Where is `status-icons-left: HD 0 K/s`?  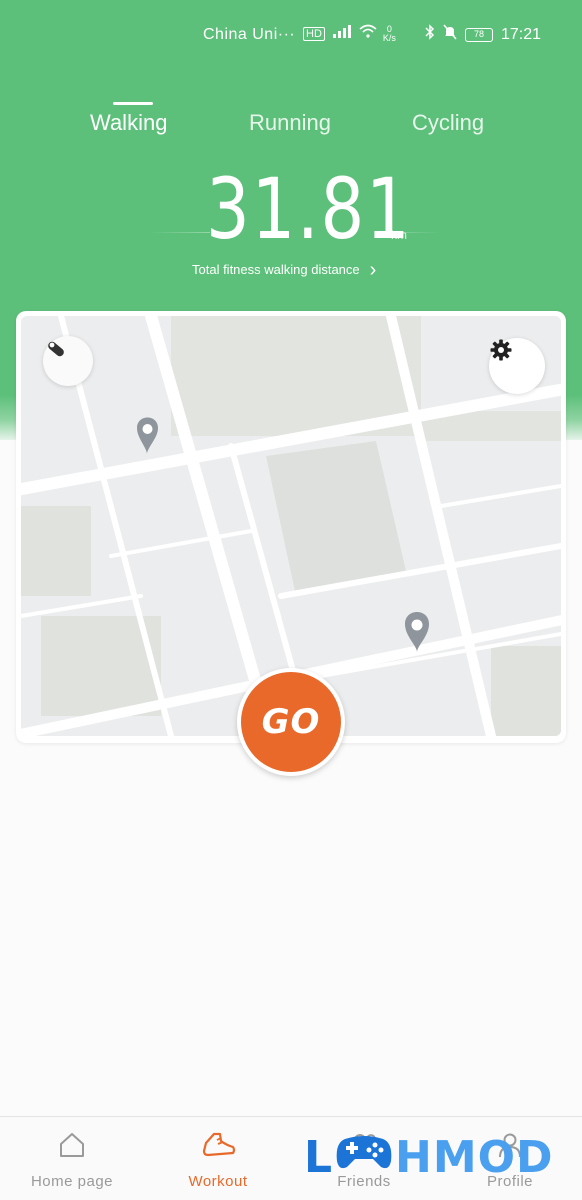 status-icons-left: HD 0 K/s is located at coordinates (349, 33).